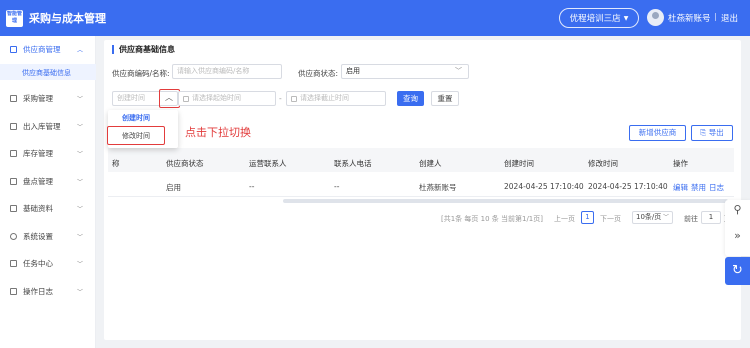  Describe the element at coordinates (603, 163) in the screenshot. I see `col-header-modified: 修改时间` at that location.